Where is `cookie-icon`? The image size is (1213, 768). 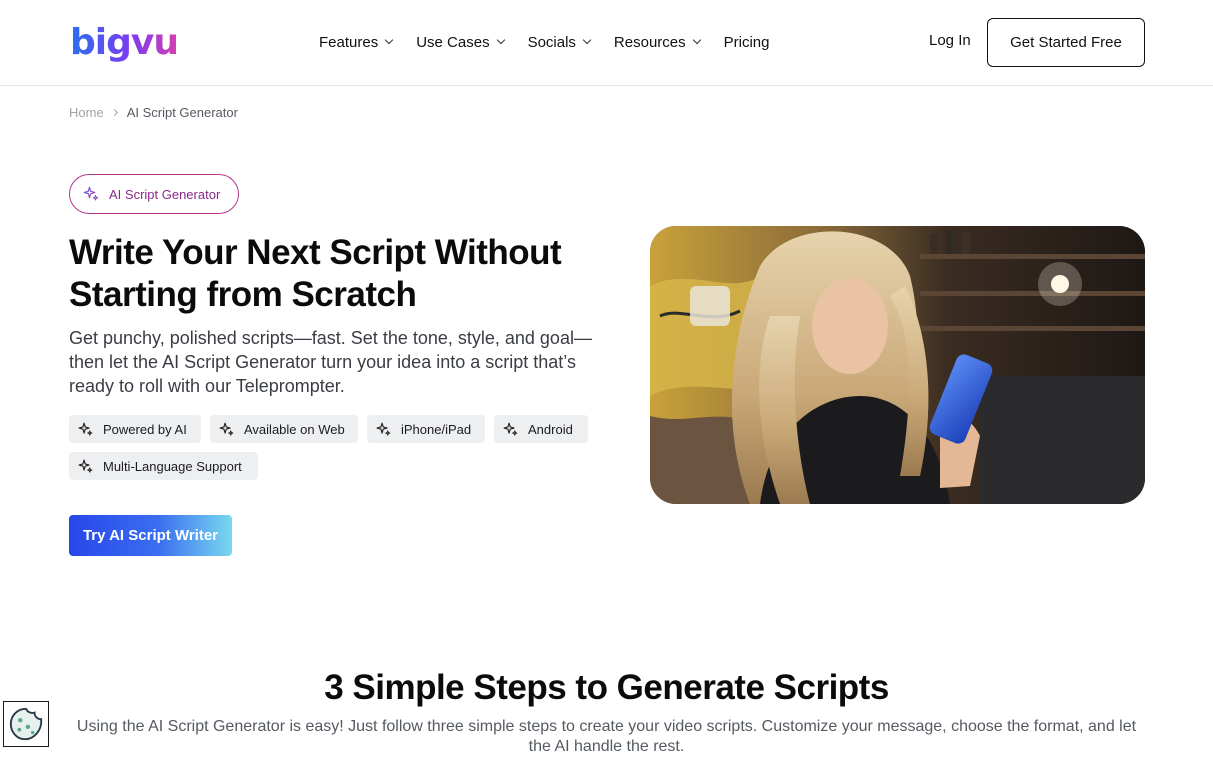 cookie-icon is located at coordinates (26, 724).